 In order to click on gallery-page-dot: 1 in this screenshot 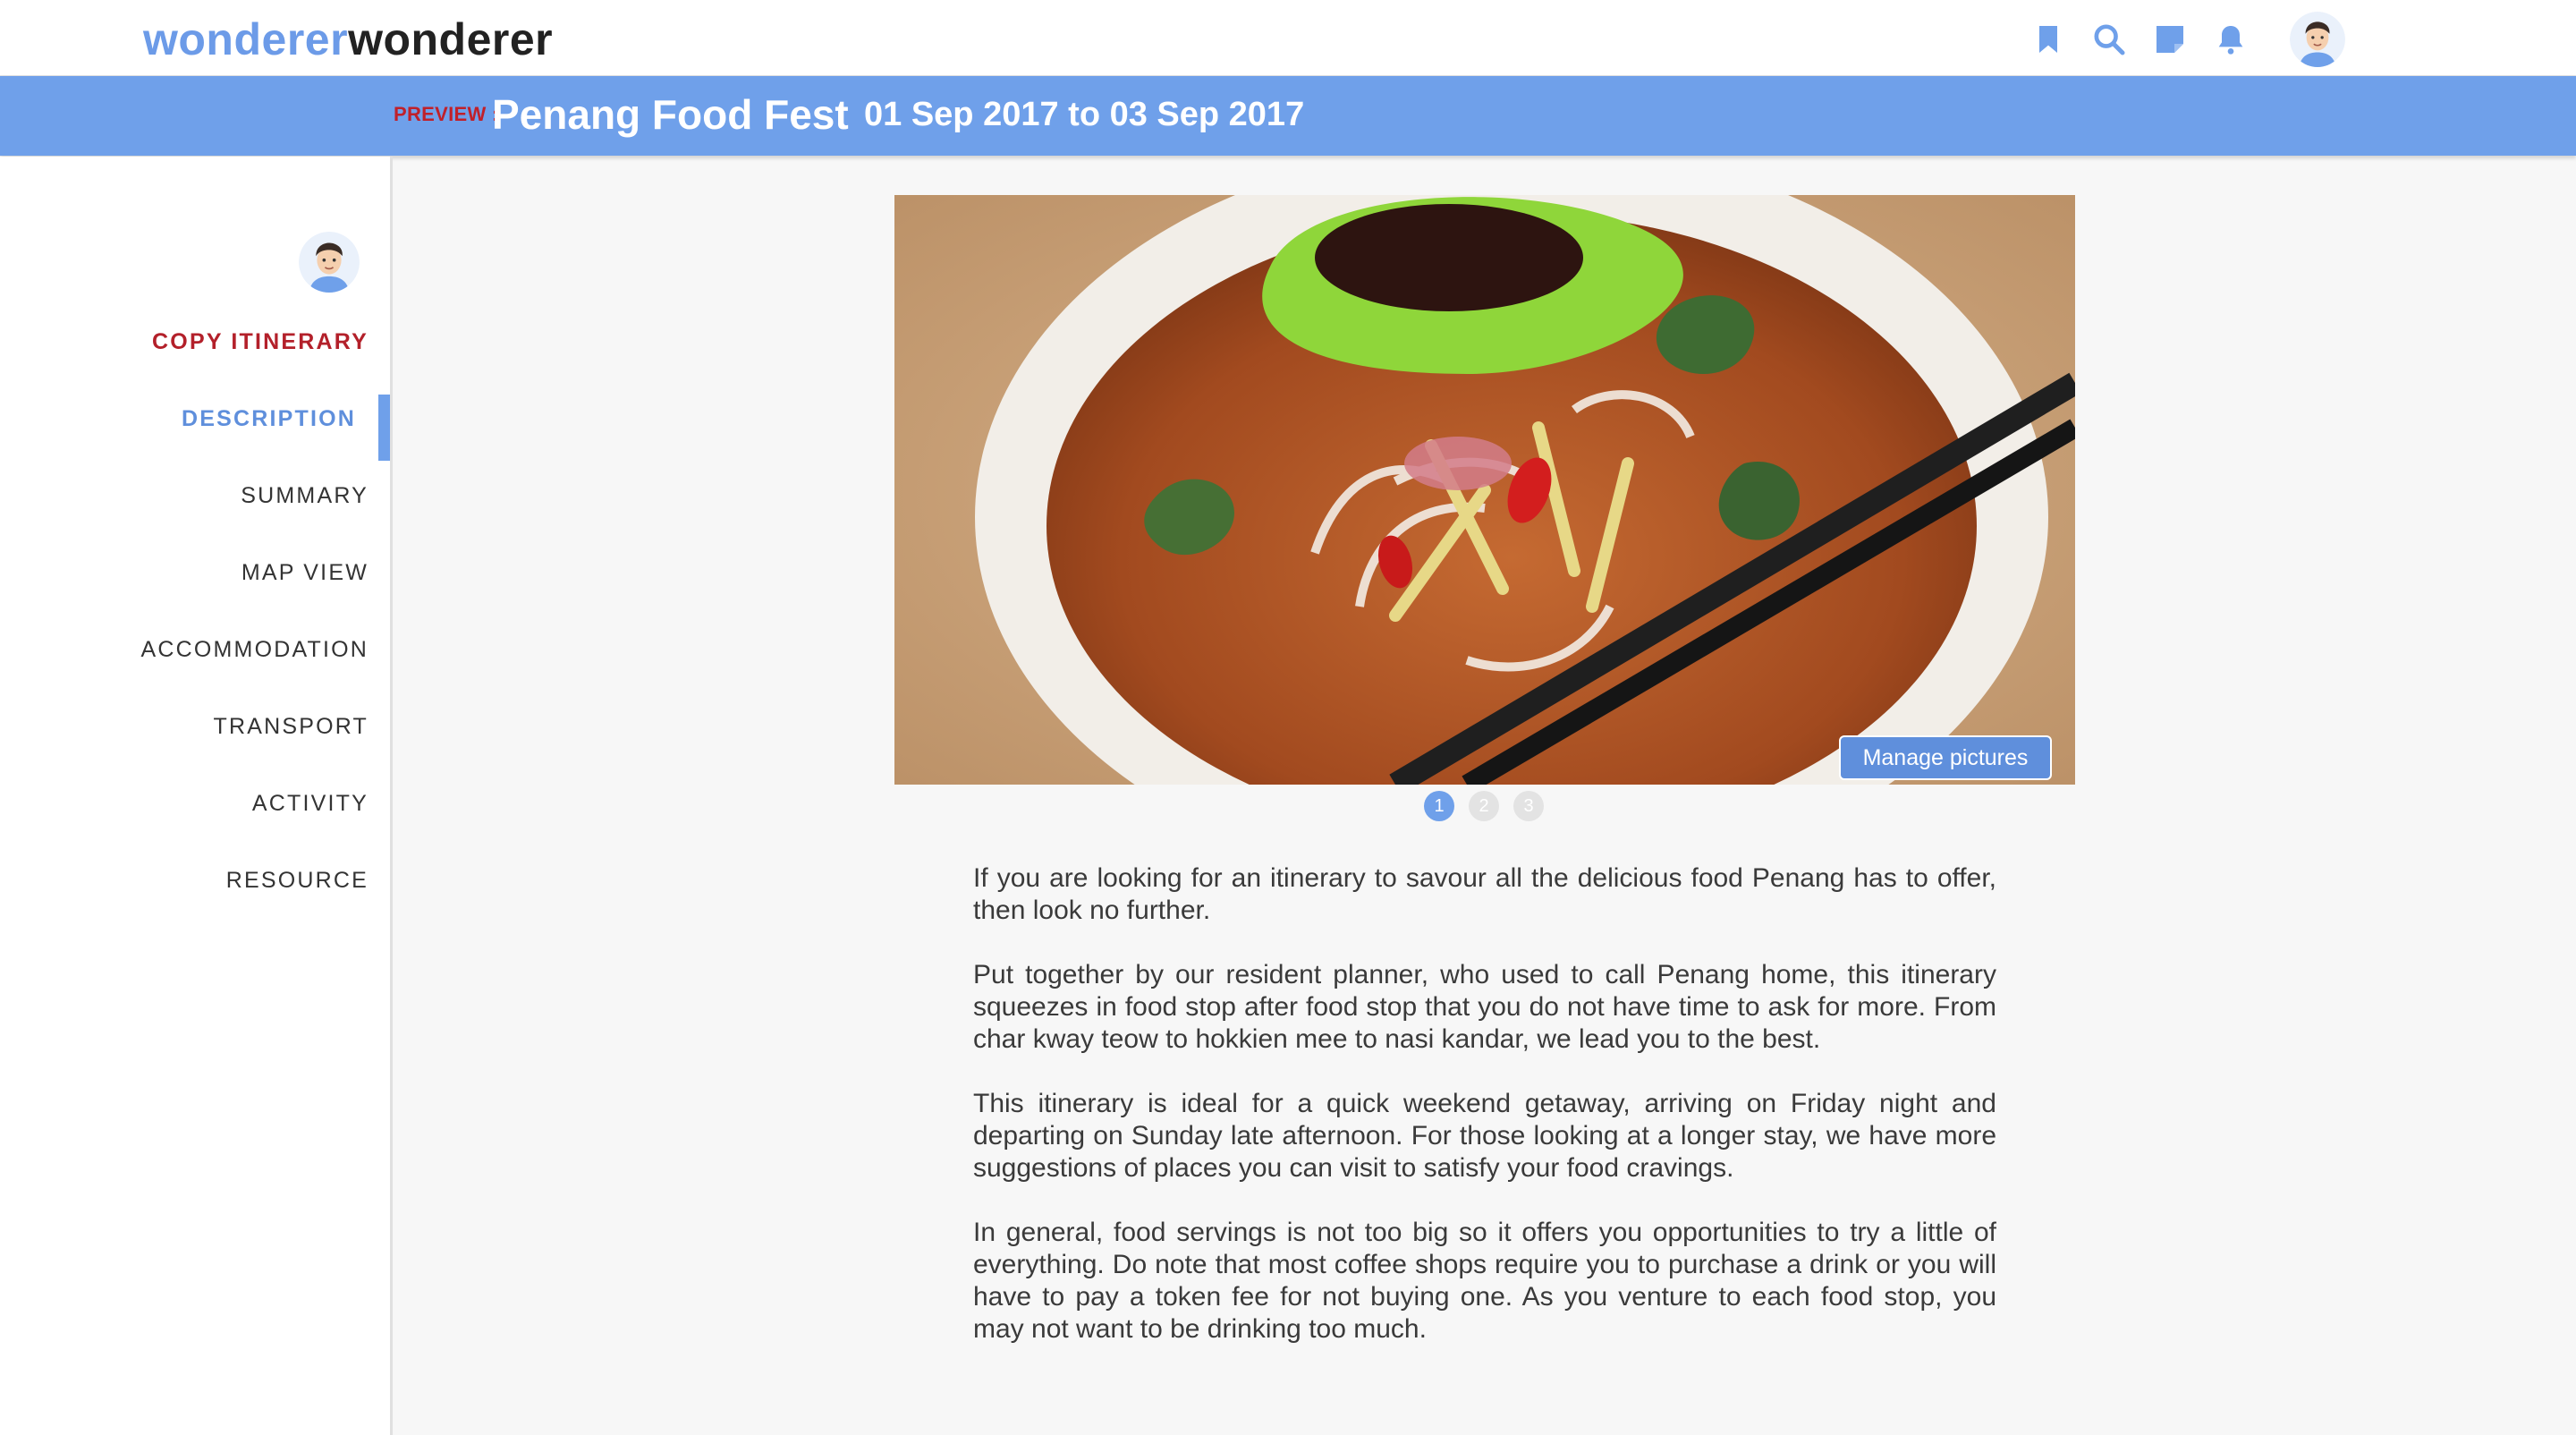, I will do `click(1439, 806)`.